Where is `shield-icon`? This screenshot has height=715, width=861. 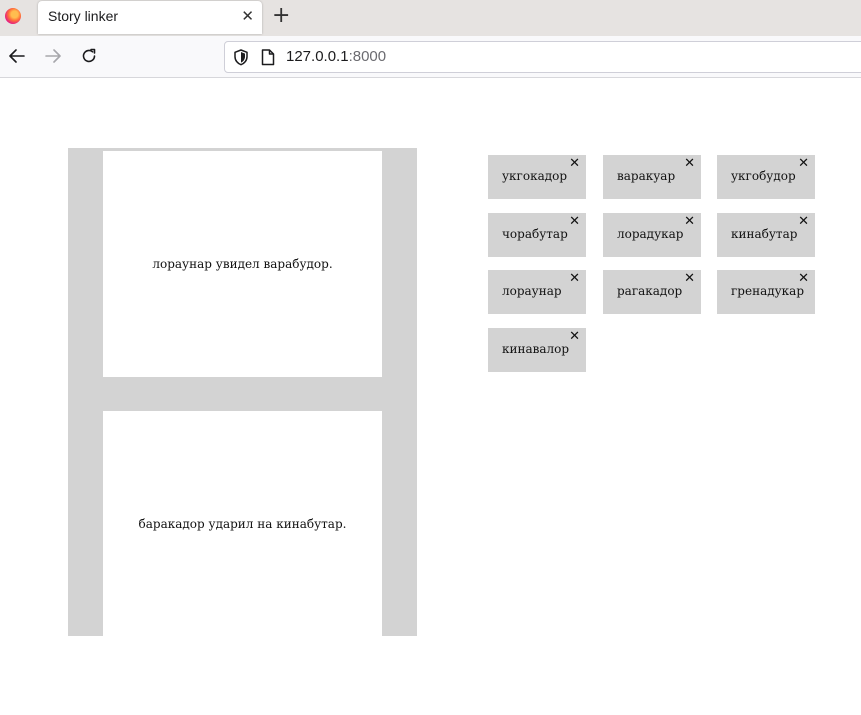
shield-icon is located at coordinates (241, 57).